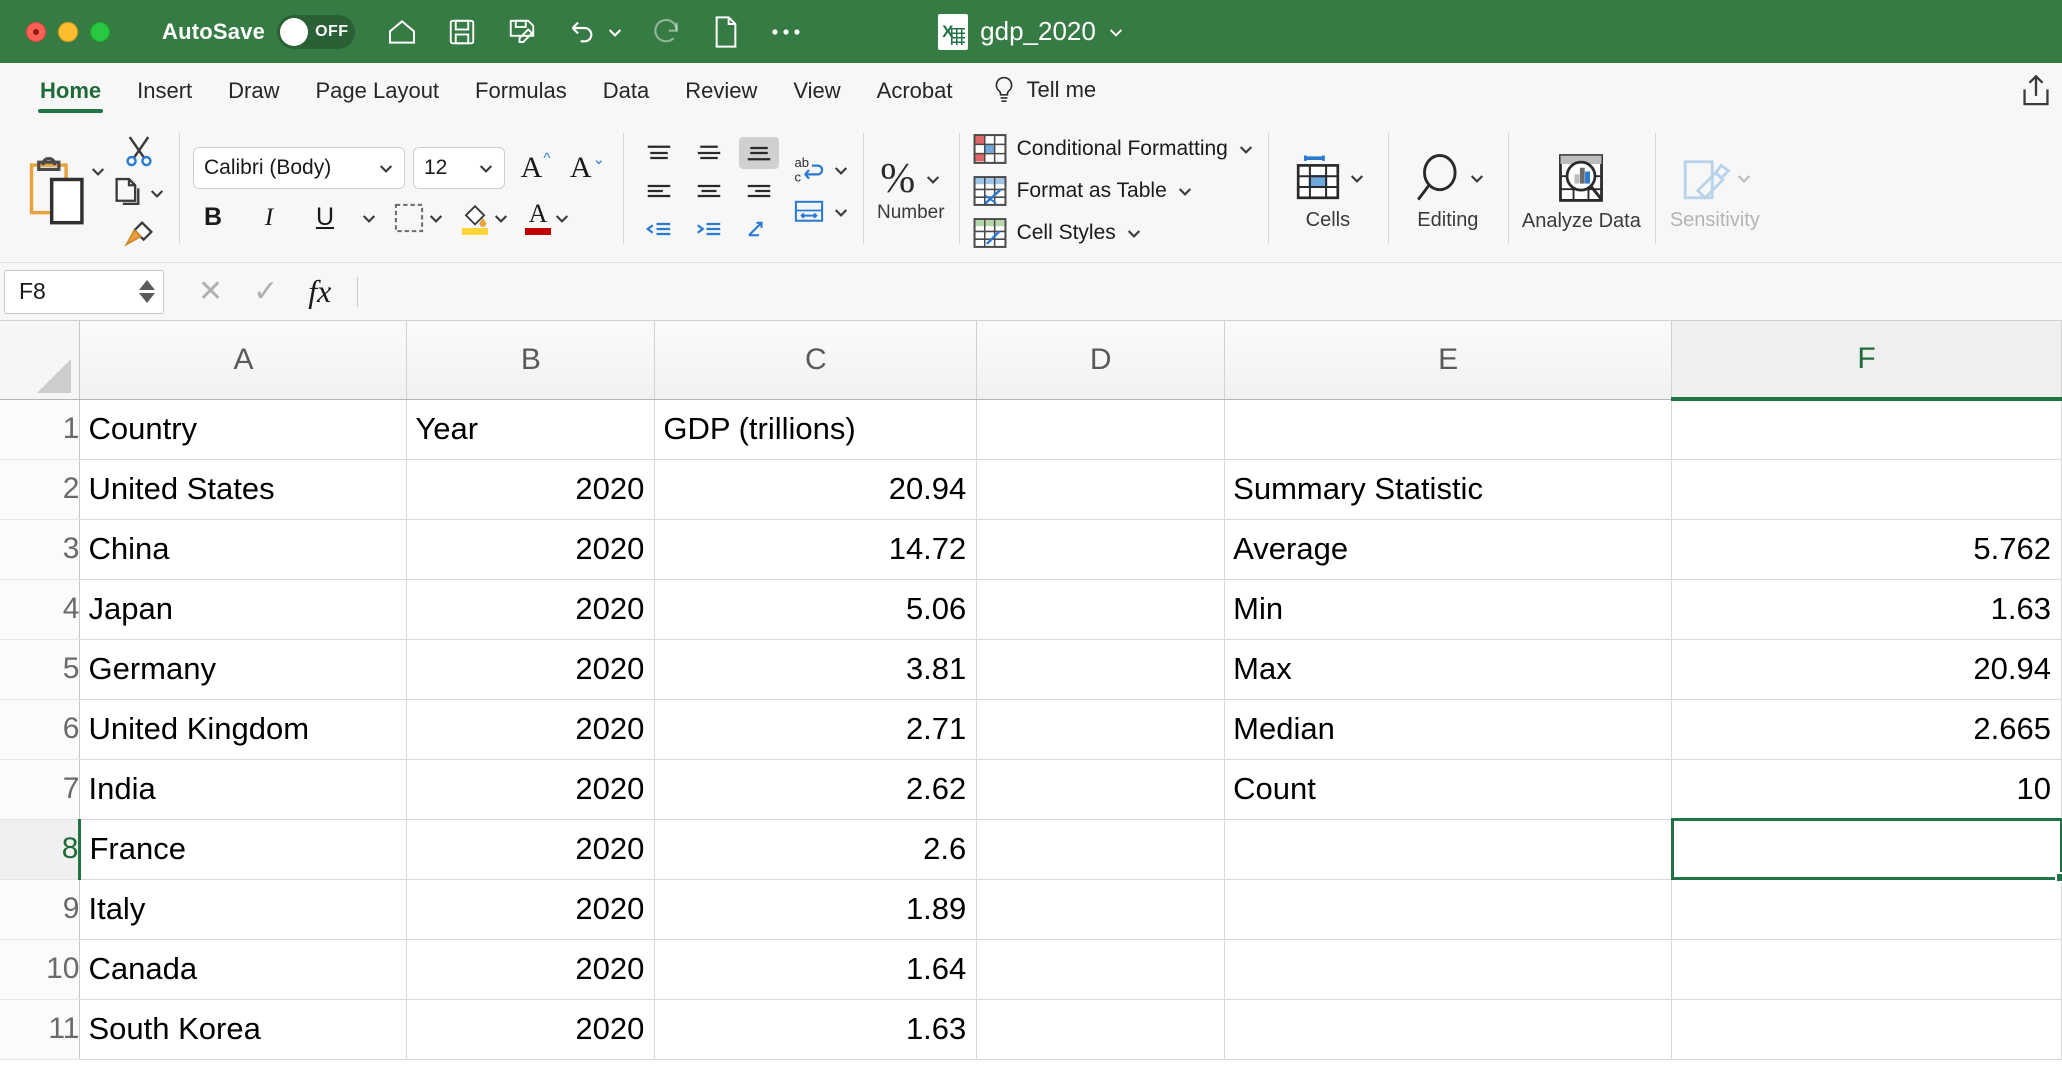 This screenshot has width=2062, height=1072. I want to click on column-header-e: E, so click(1448, 360).